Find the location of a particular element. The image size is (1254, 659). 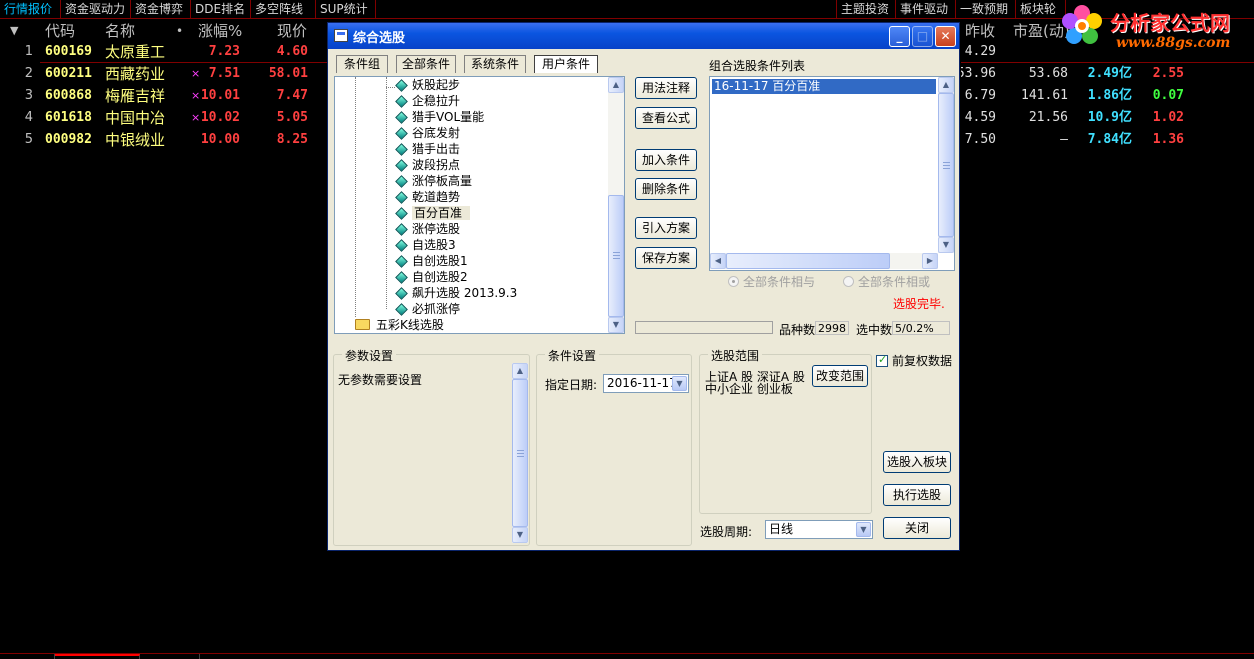

view-formula-button: 查看公式 is located at coordinates (666, 118).